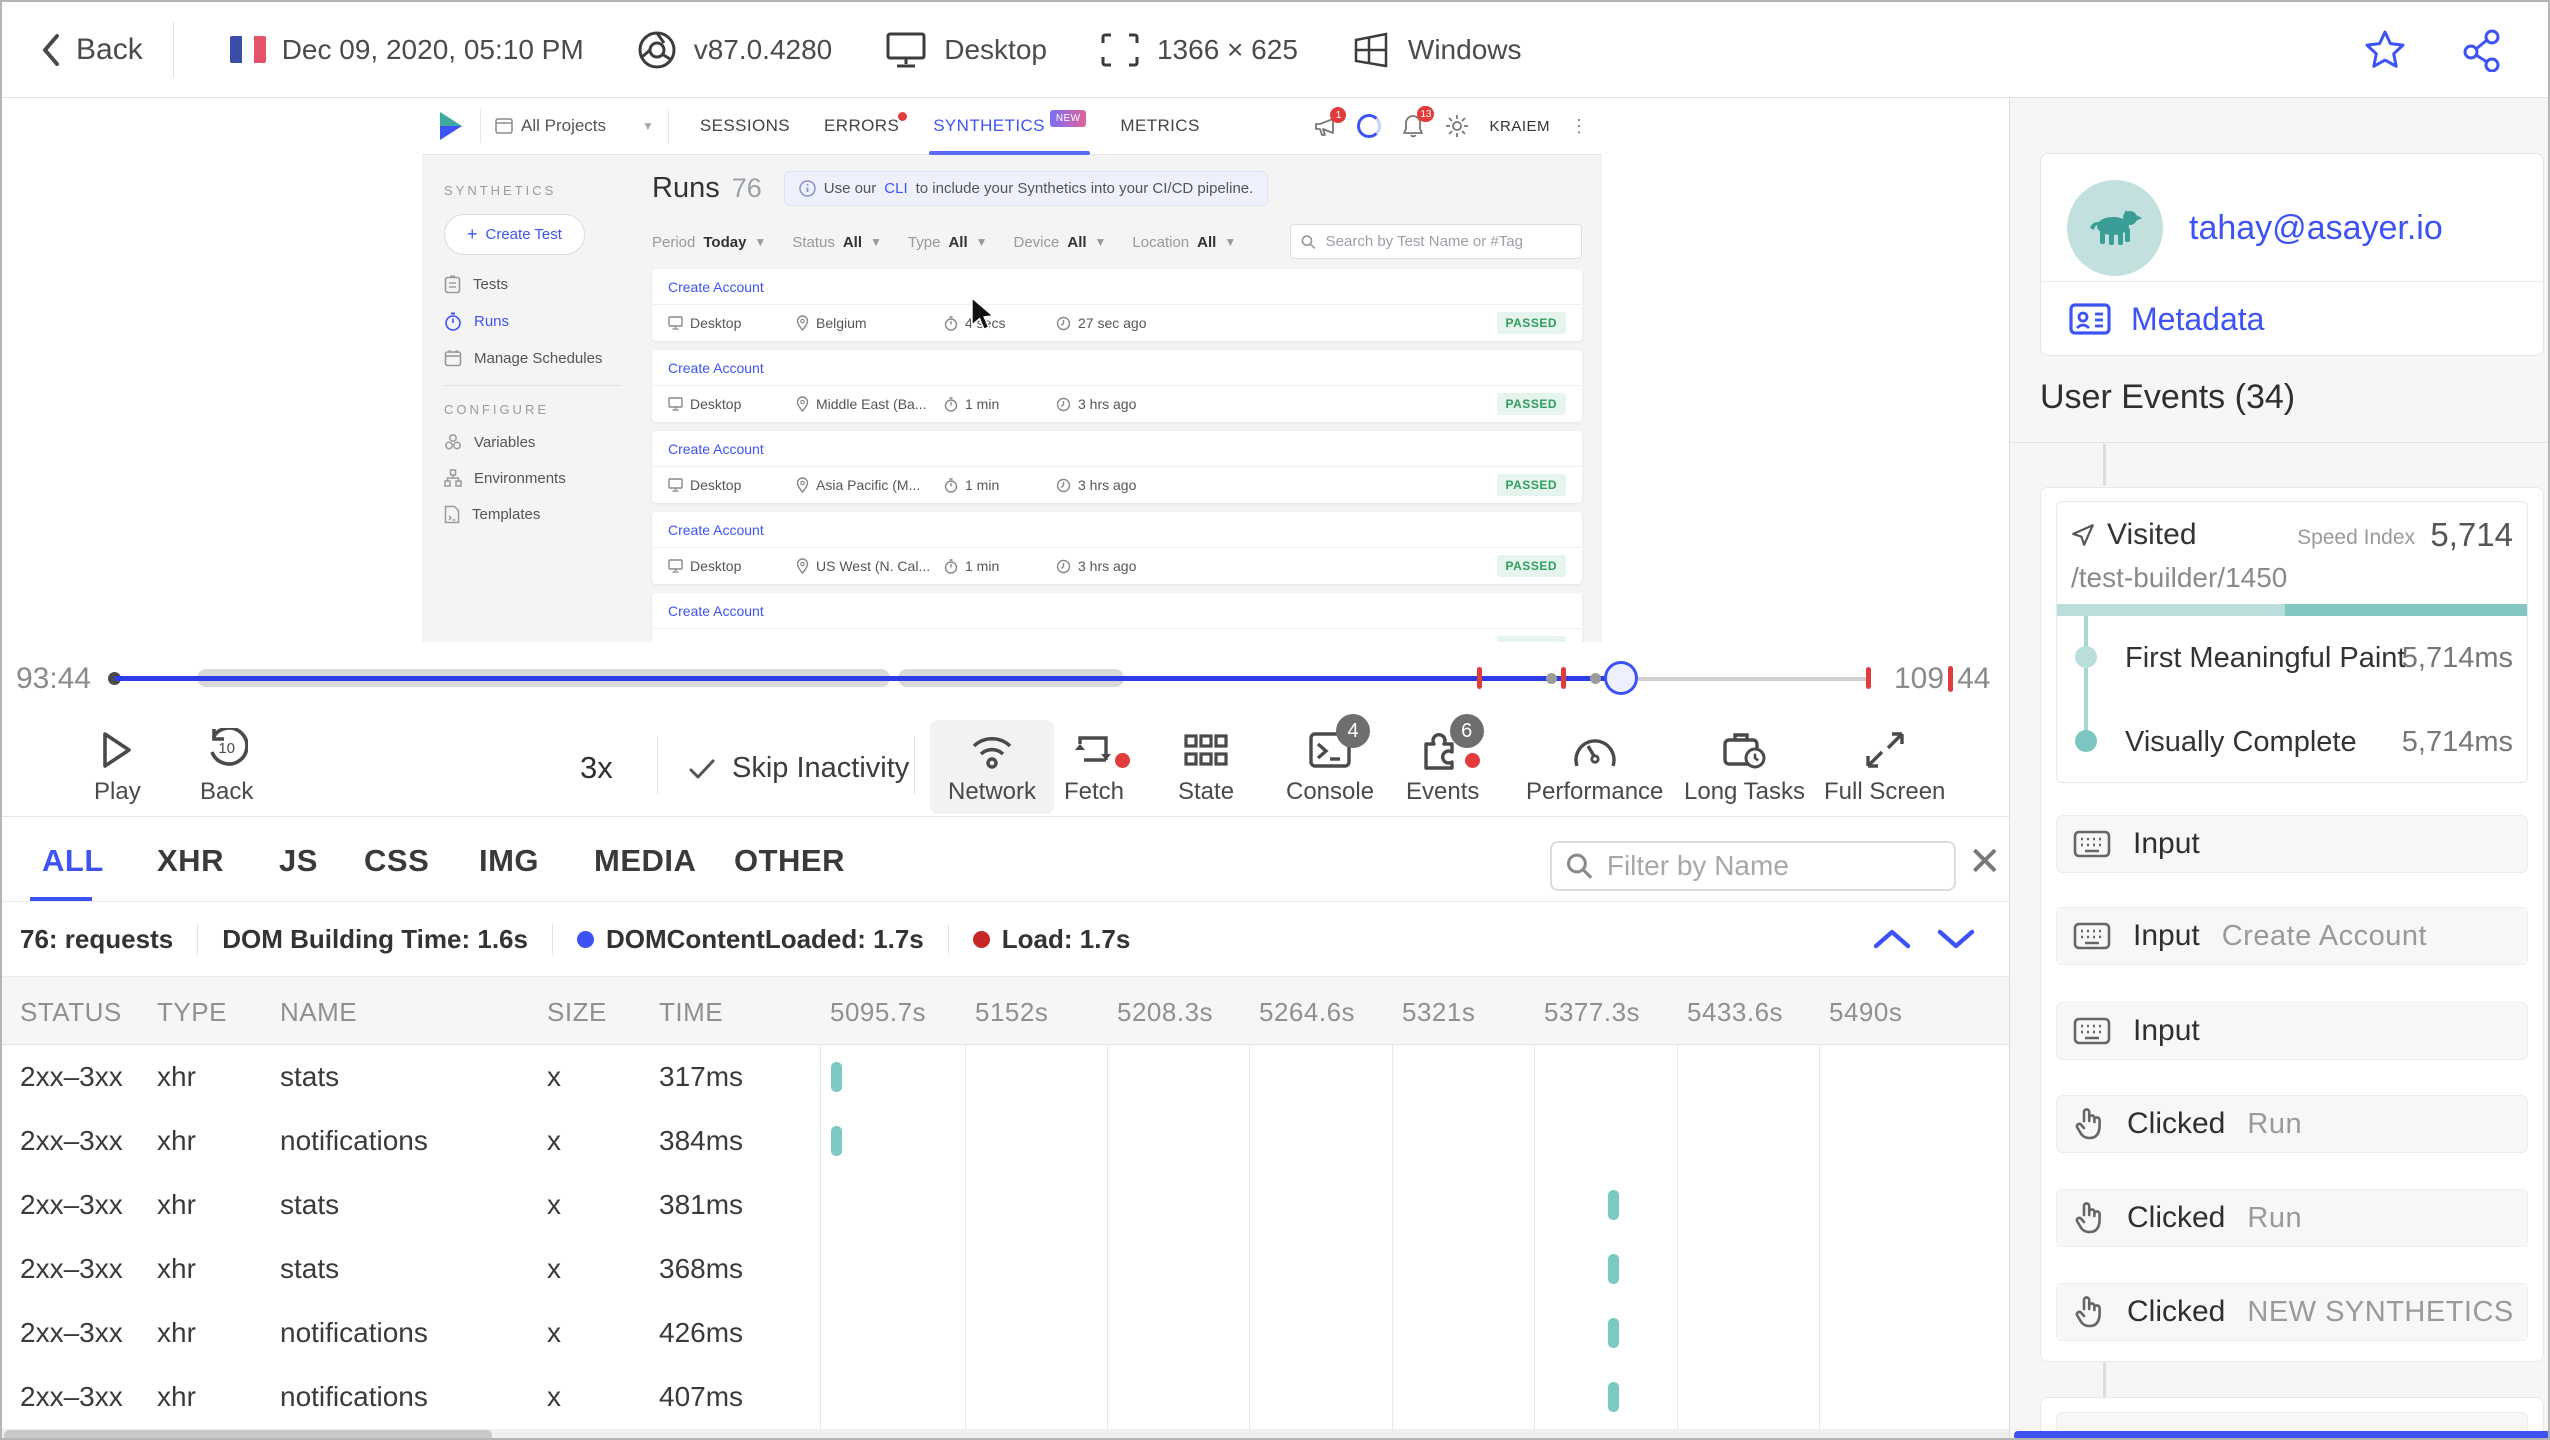 This screenshot has width=2550, height=1440. What do you see at coordinates (226, 766) in the screenshot?
I see `back-10s-button: 10 Back` at bounding box center [226, 766].